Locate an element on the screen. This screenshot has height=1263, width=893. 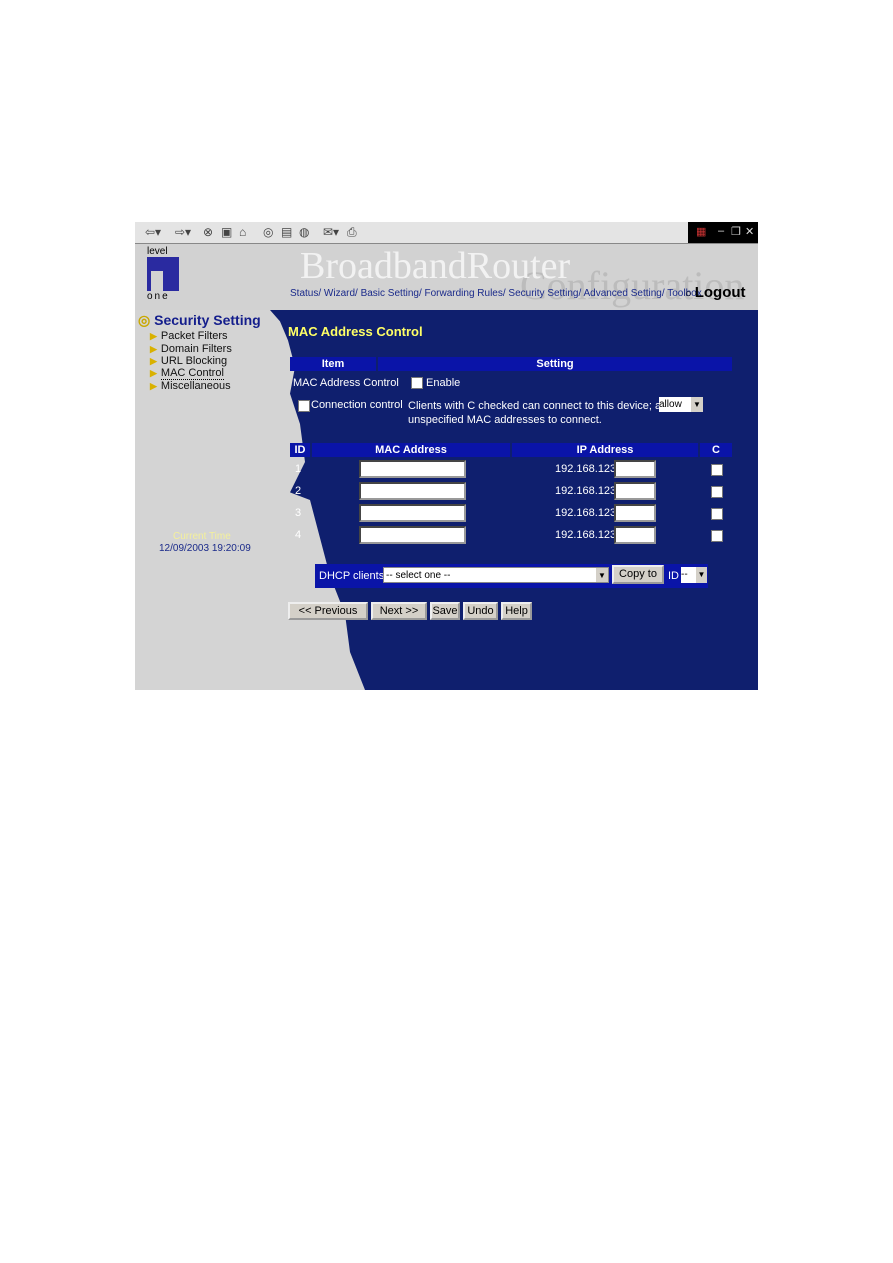
col-mac: MAC Address is located at coordinates (411, 450).